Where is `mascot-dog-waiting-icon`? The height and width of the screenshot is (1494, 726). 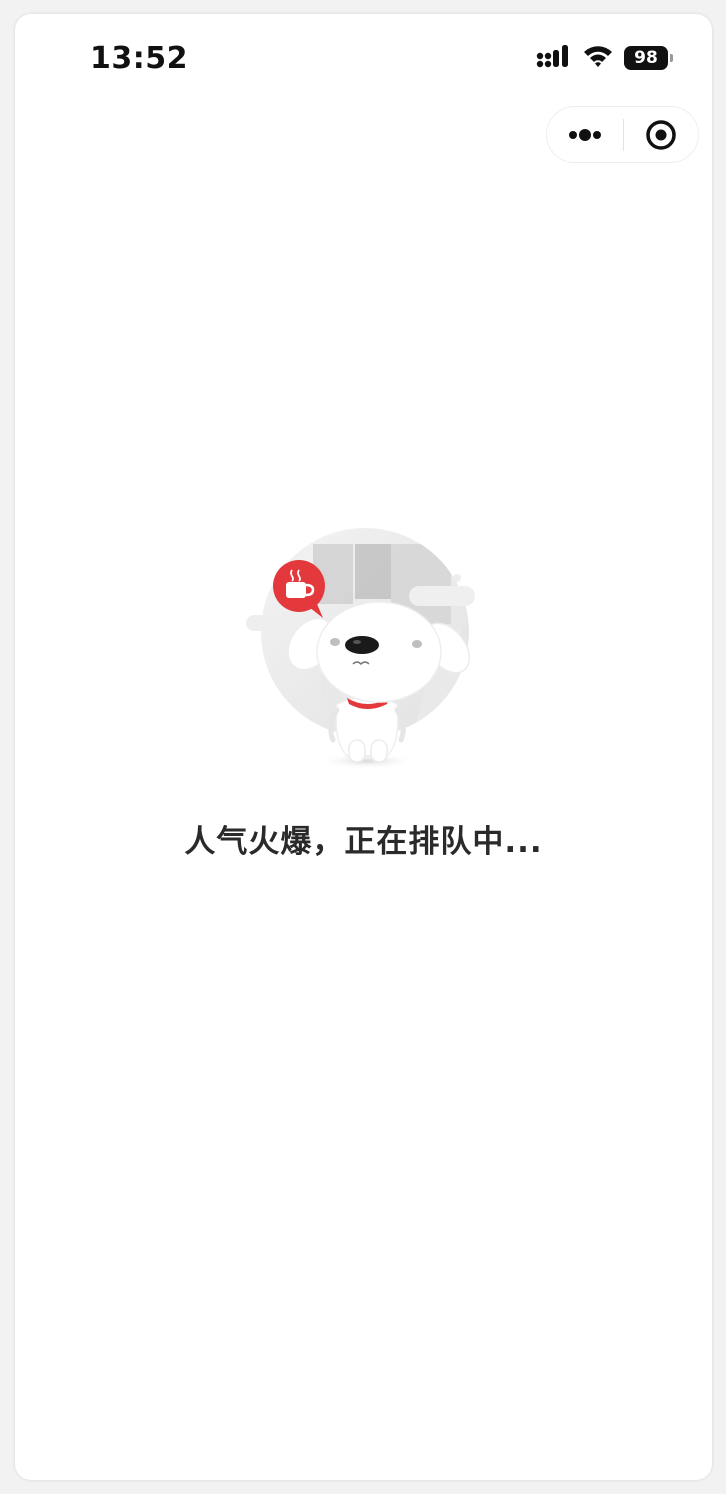
mascot-dog-waiting-icon is located at coordinates (366, 644).